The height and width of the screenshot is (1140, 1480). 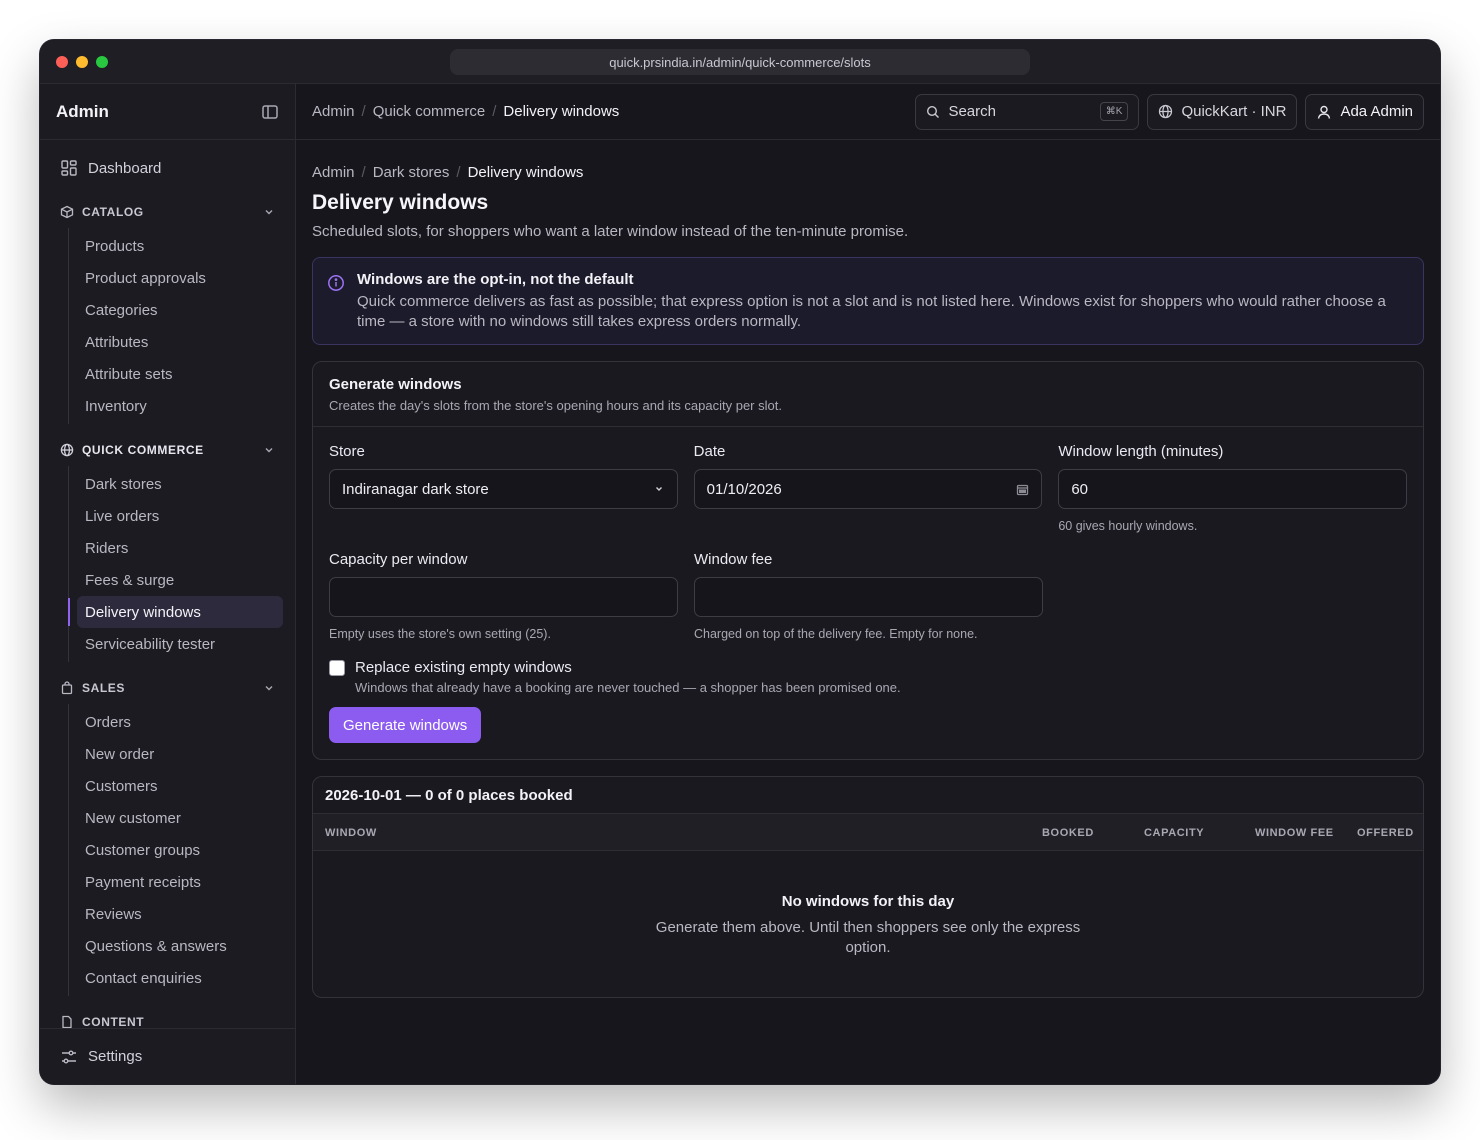 What do you see at coordinates (495, 279) in the screenshot?
I see `alert-title: Windows are the opt-in, not the default` at bounding box center [495, 279].